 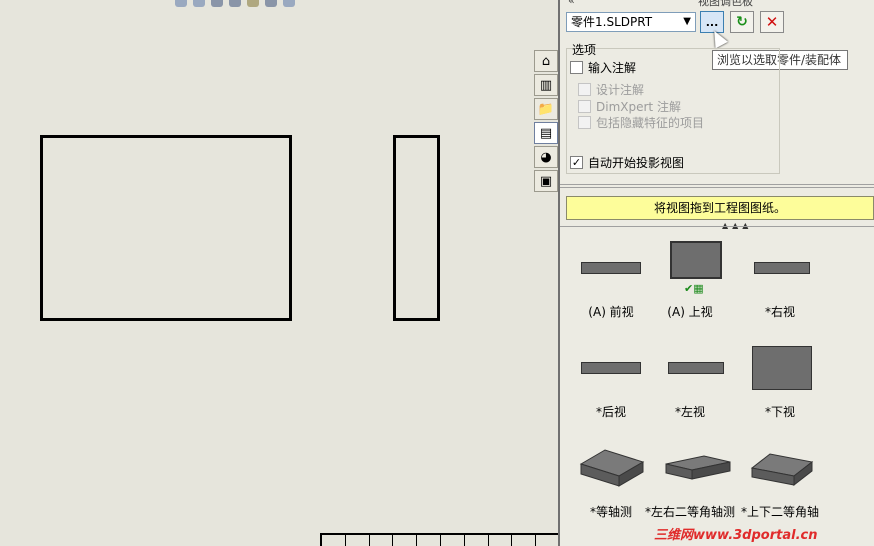 I want to click on view-item-label: *上下二等角轴, so click(x=779, y=512).